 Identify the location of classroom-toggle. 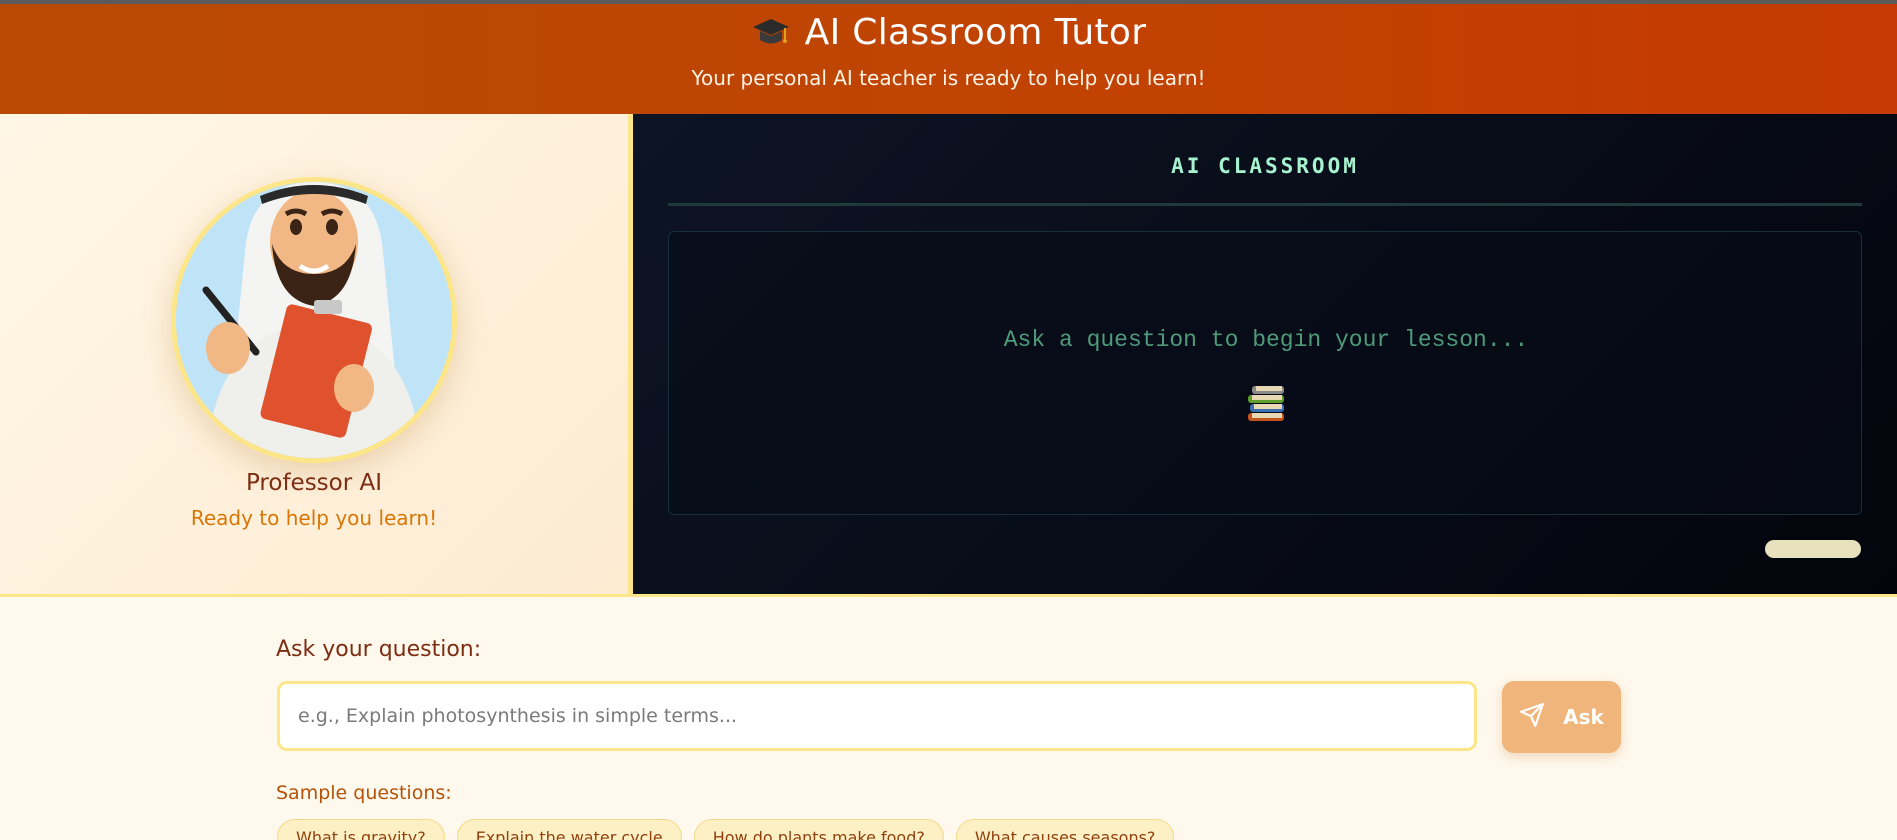
(1813, 549).